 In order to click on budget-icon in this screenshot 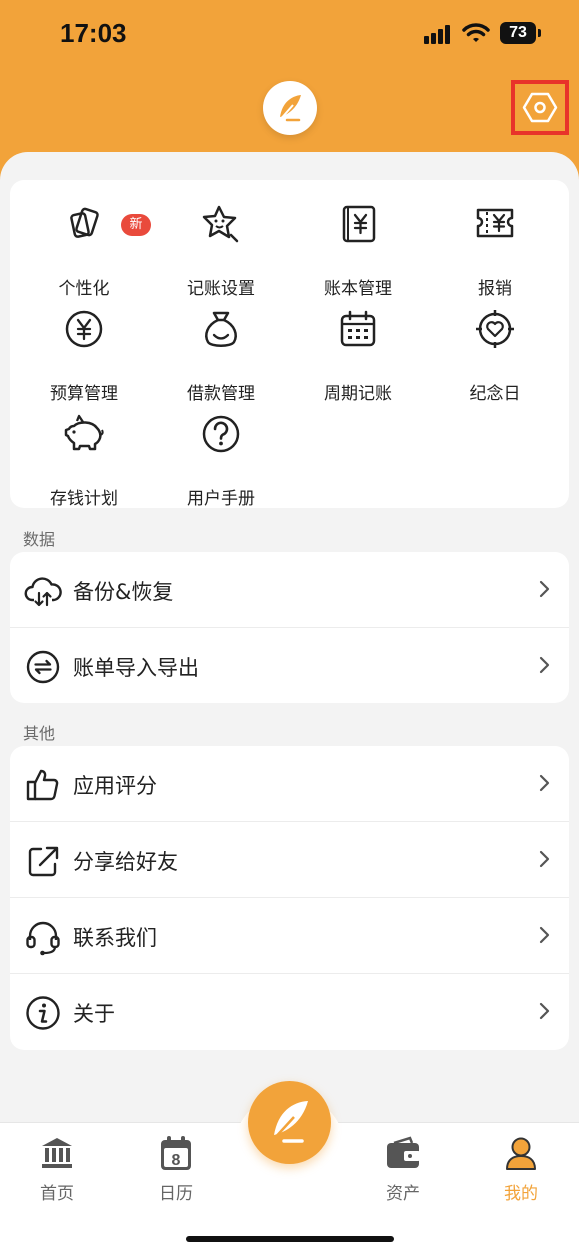, I will do `click(84, 329)`.